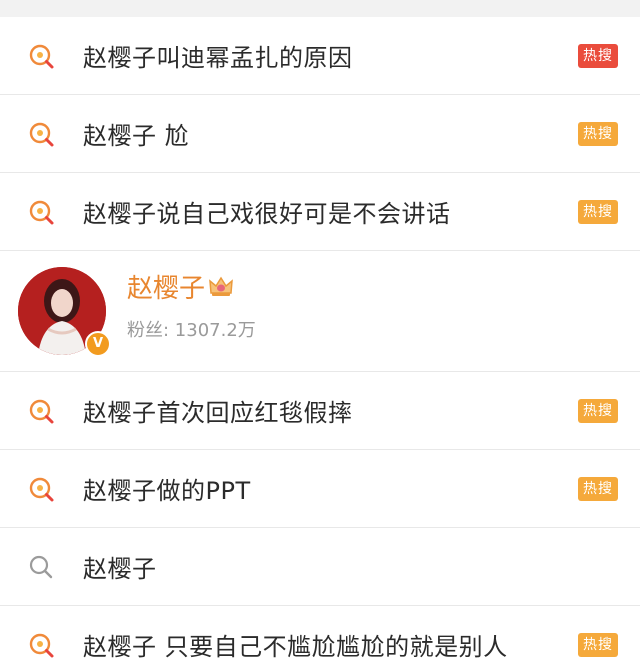 This screenshot has width=640, height=669. Describe the element at coordinates (320, 134) in the screenshot. I see `suggestion-row: 赵樱子 尬 热搜` at that location.